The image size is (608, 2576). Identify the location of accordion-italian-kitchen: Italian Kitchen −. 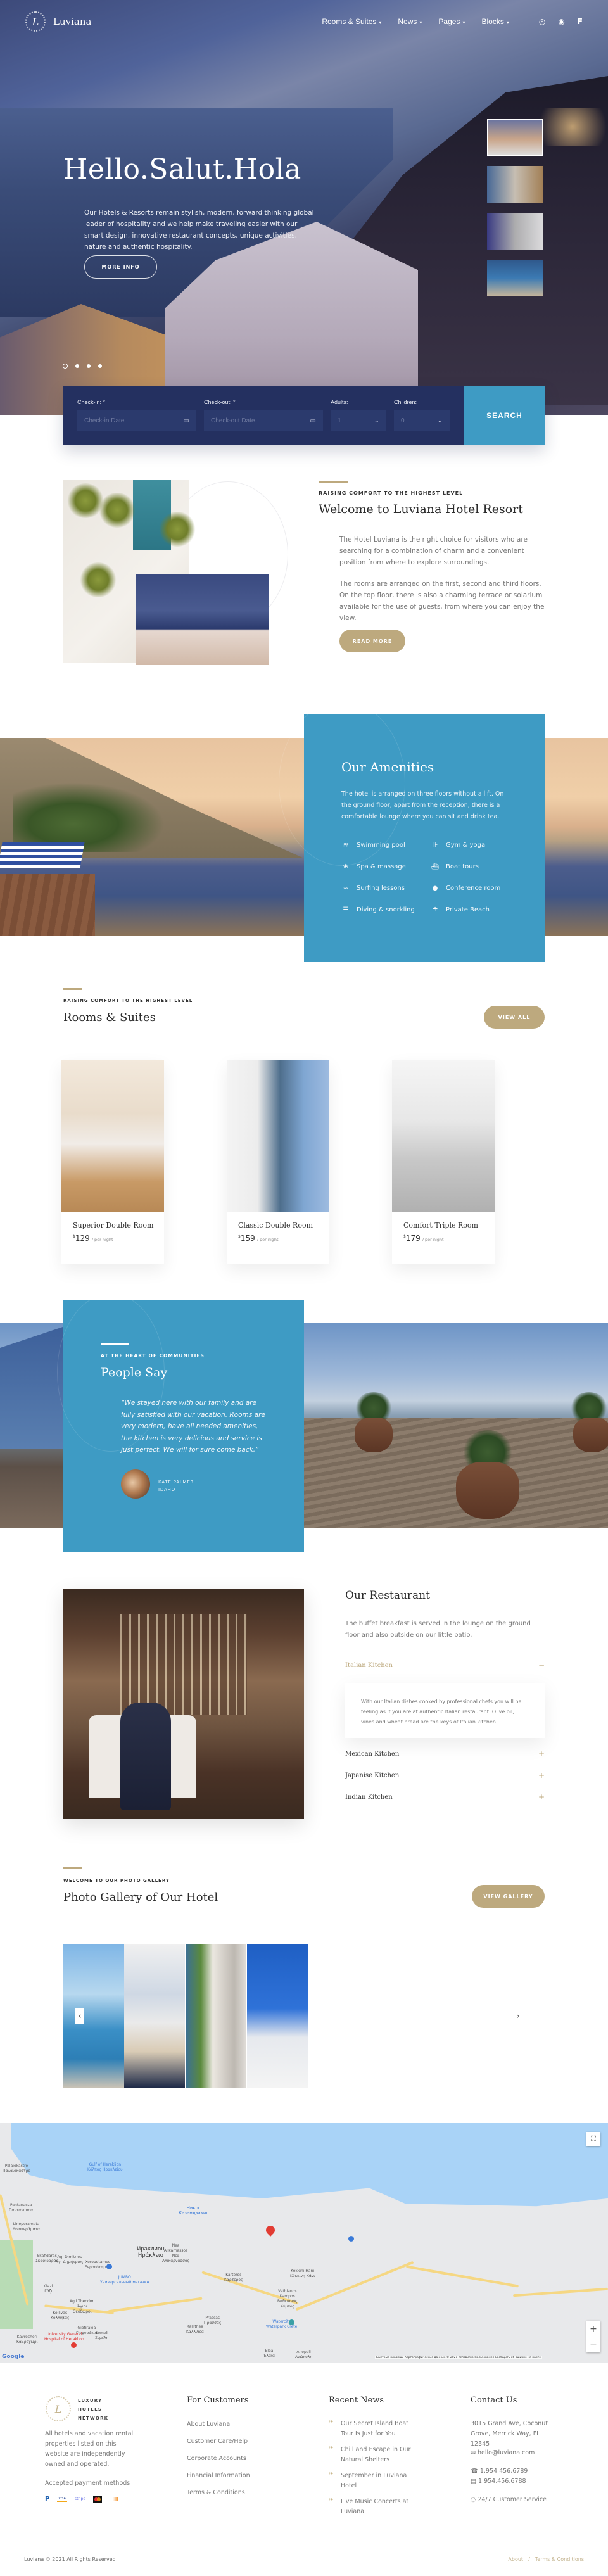
(445, 1666).